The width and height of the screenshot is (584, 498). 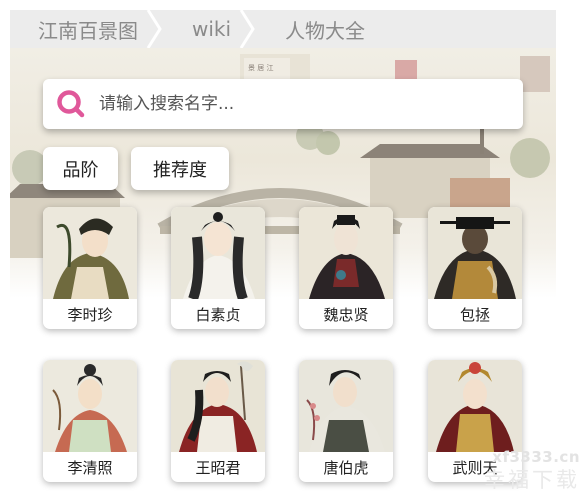 I want to click on breadcrumb-item-home: 江南百景图, so click(x=86, y=29).